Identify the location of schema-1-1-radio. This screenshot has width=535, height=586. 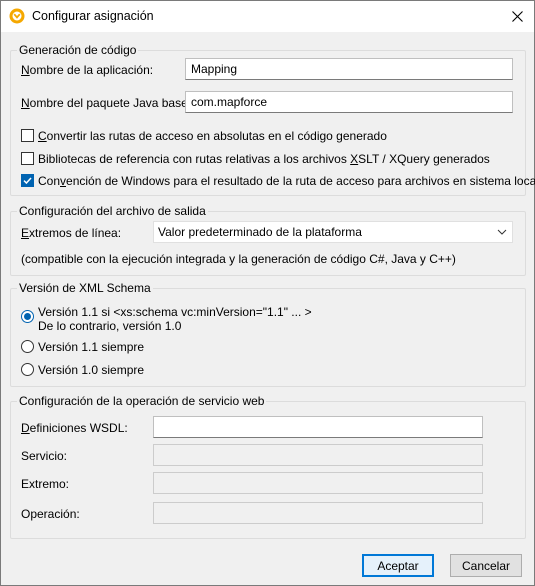
(27, 346).